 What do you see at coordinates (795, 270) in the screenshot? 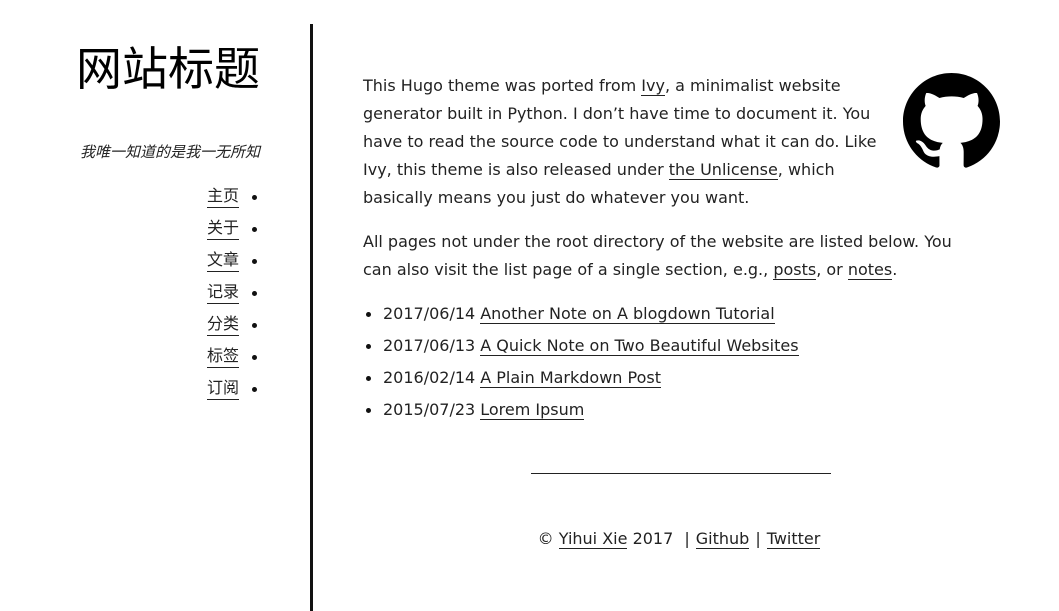
I see `posts-section-link: posts` at bounding box center [795, 270].